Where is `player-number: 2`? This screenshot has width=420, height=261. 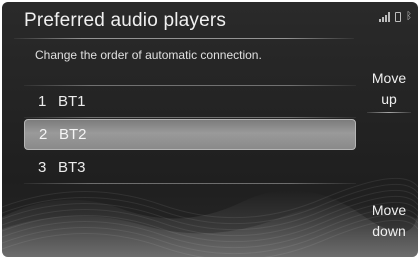
player-number: 2 is located at coordinates (43, 134).